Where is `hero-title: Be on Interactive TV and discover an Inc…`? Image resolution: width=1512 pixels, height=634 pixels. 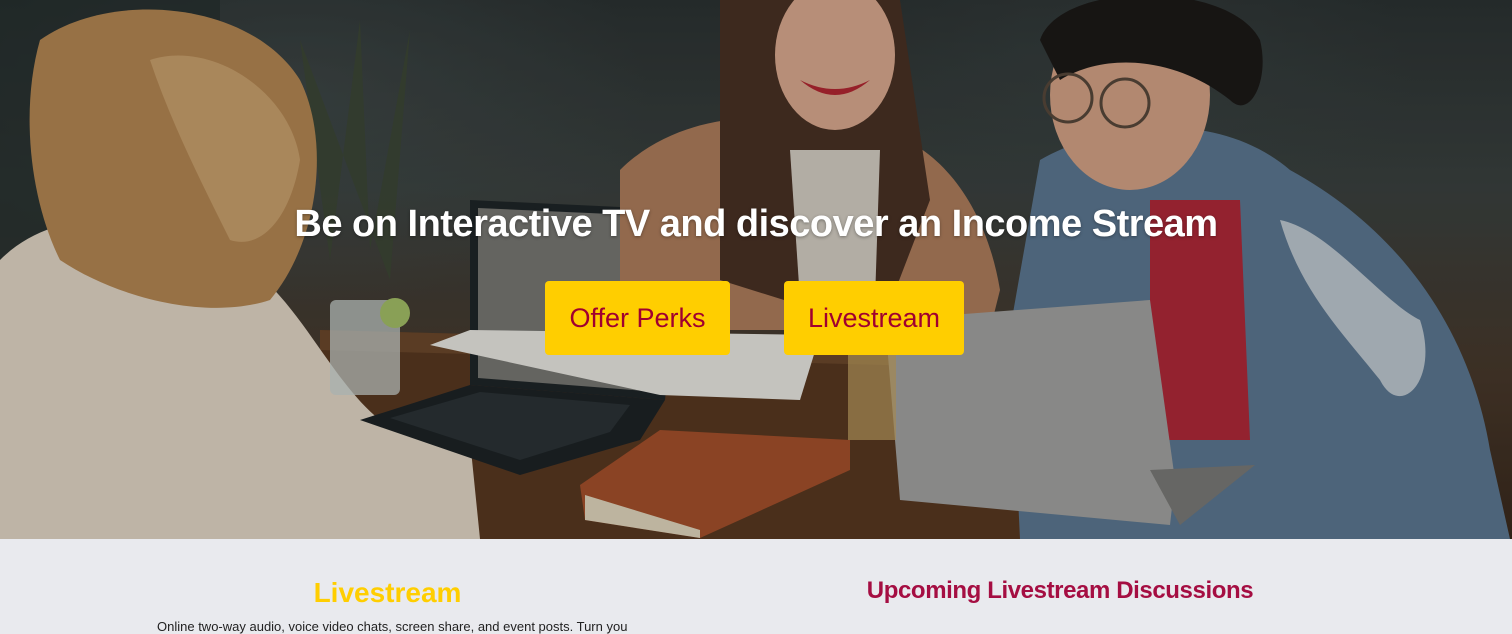
hero-title: Be on Interactive TV and discover an Inc… is located at coordinates (756, 224).